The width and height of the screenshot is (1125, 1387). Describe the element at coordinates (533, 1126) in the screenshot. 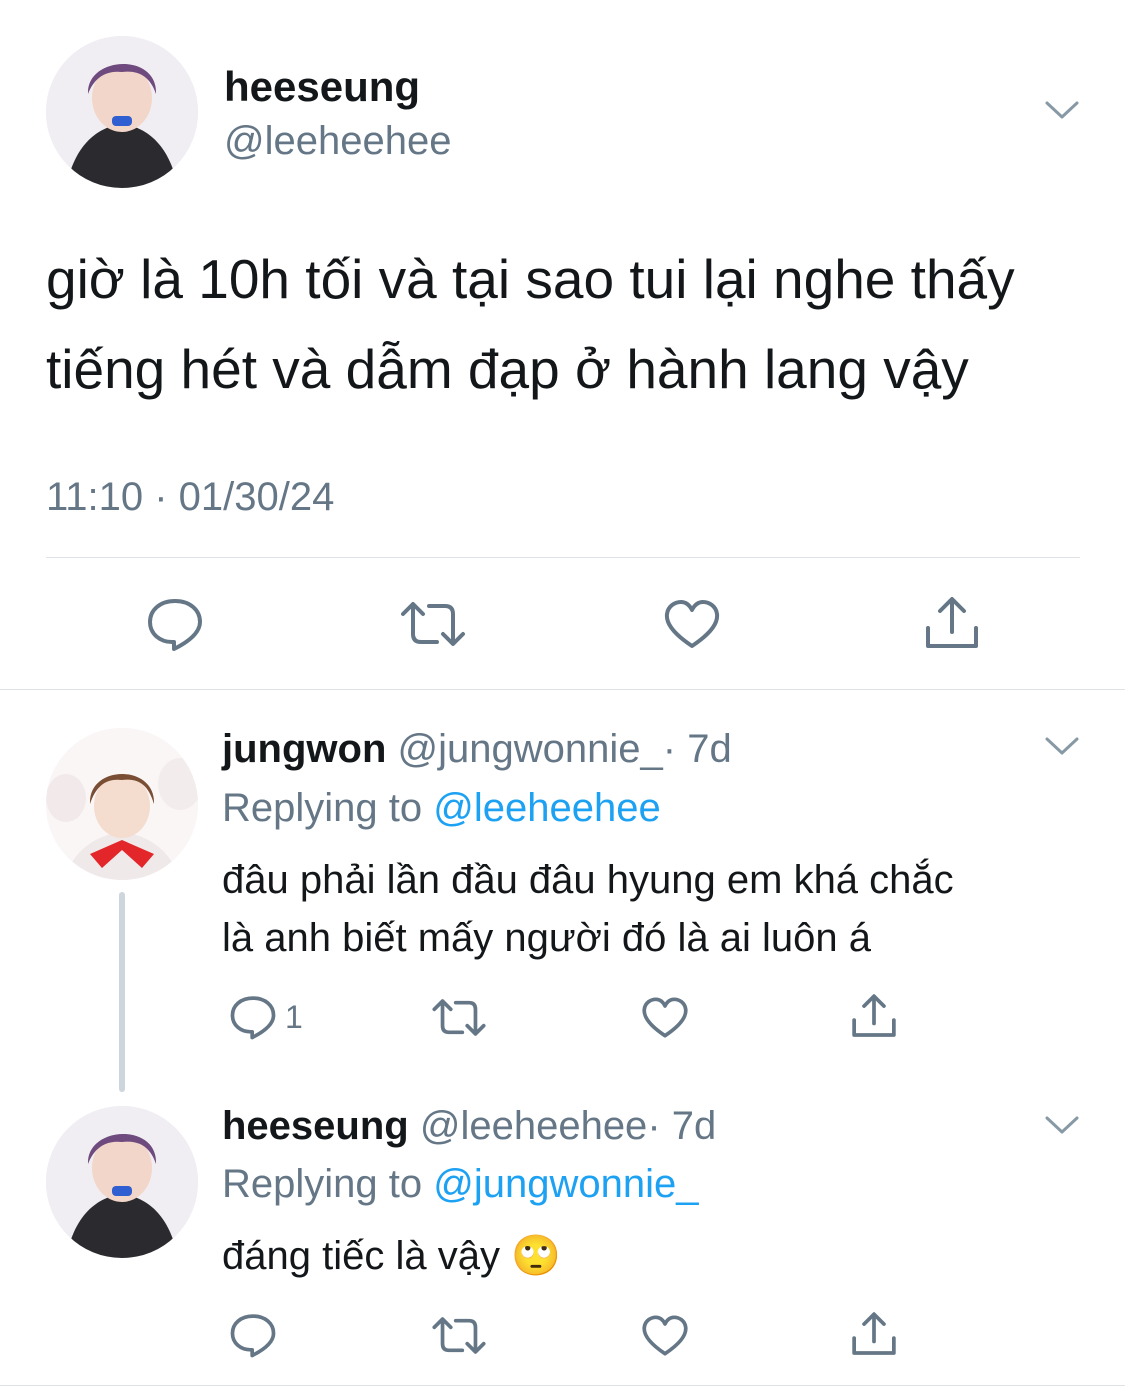

I see `reply2-handle: @leeheehee` at that location.